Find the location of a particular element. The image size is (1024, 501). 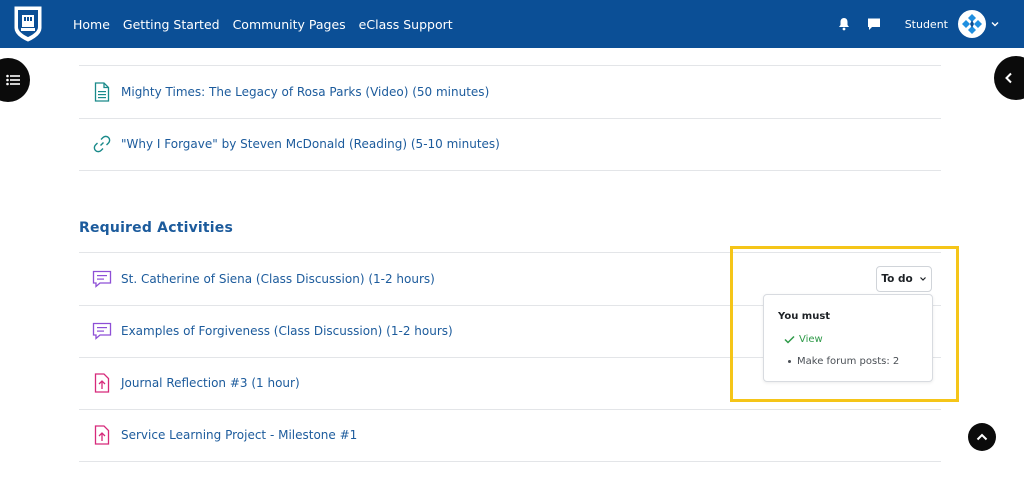

site-logo-icon is located at coordinates (28, 24).